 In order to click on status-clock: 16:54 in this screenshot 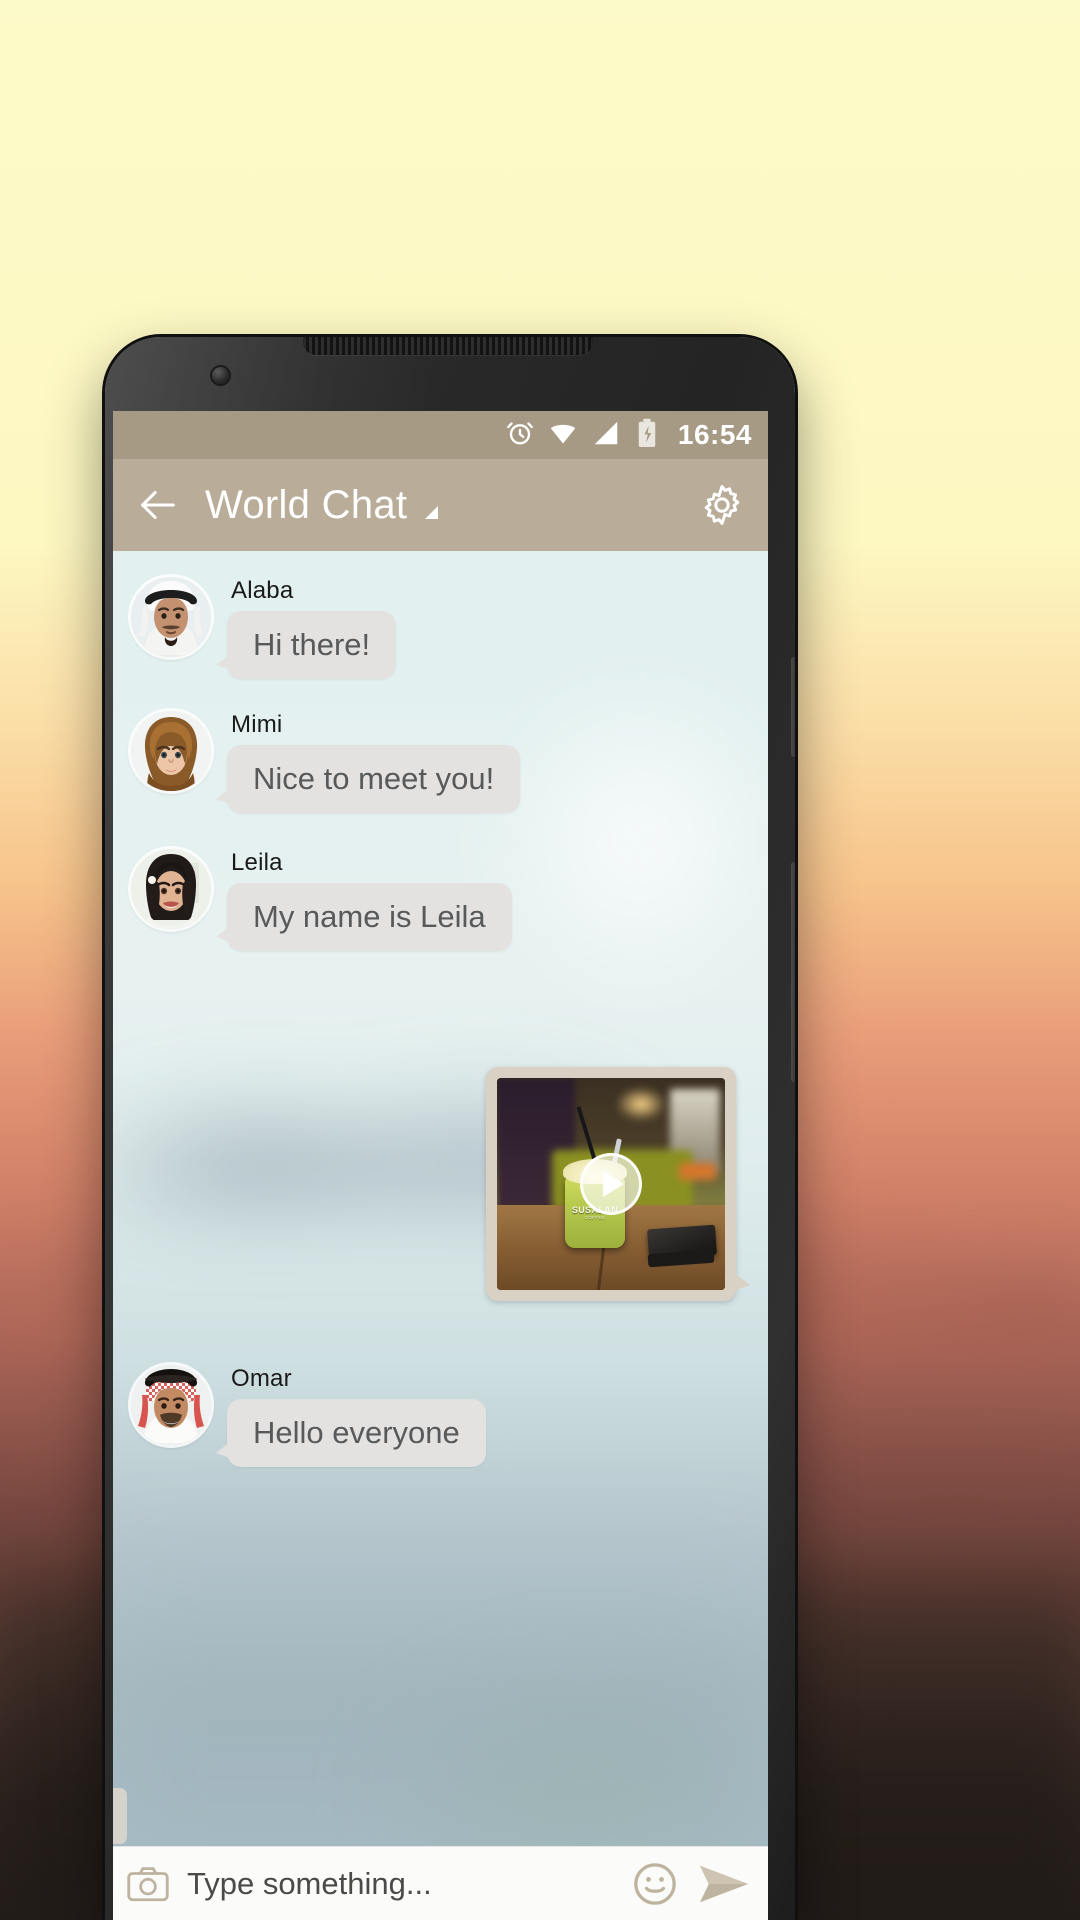, I will do `click(714, 434)`.